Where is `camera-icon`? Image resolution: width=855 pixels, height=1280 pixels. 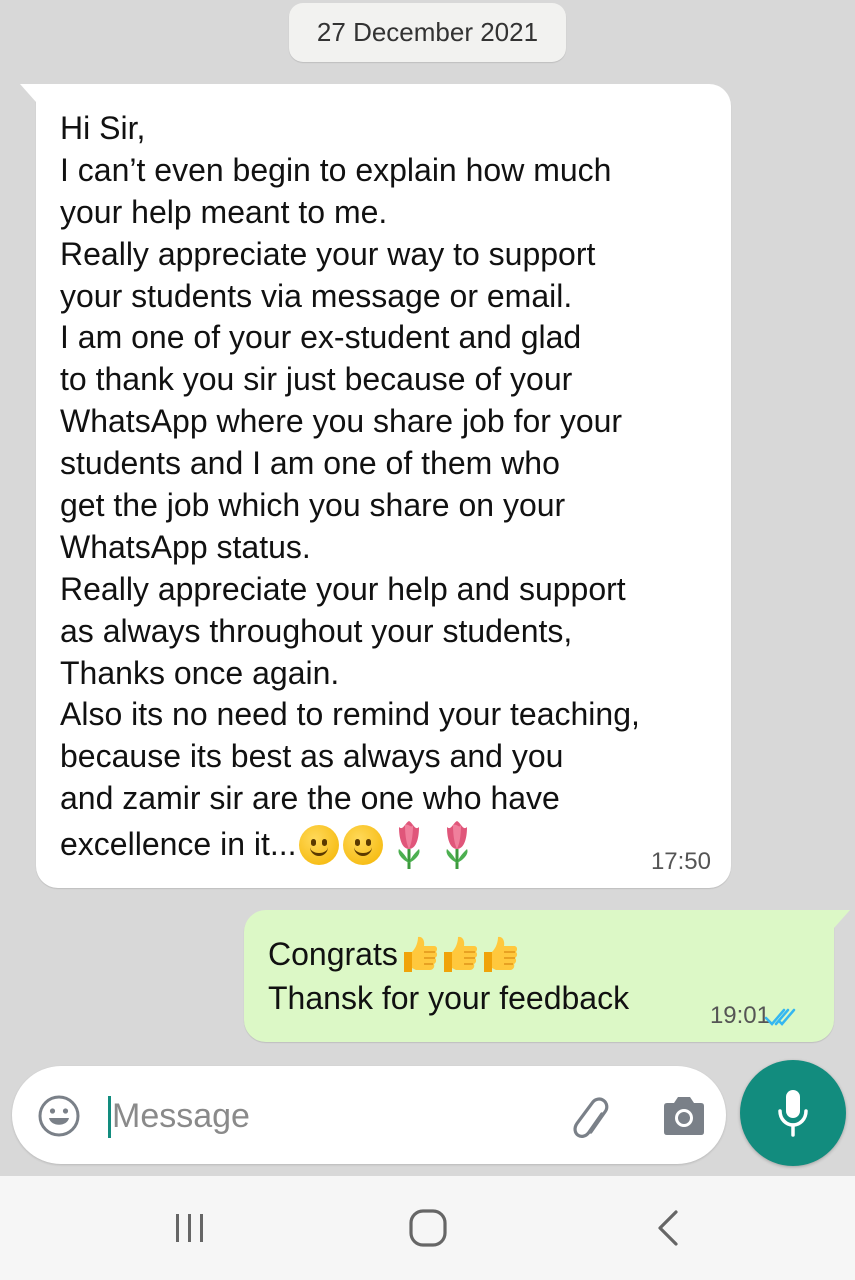 camera-icon is located at coordinates (684, 1116).